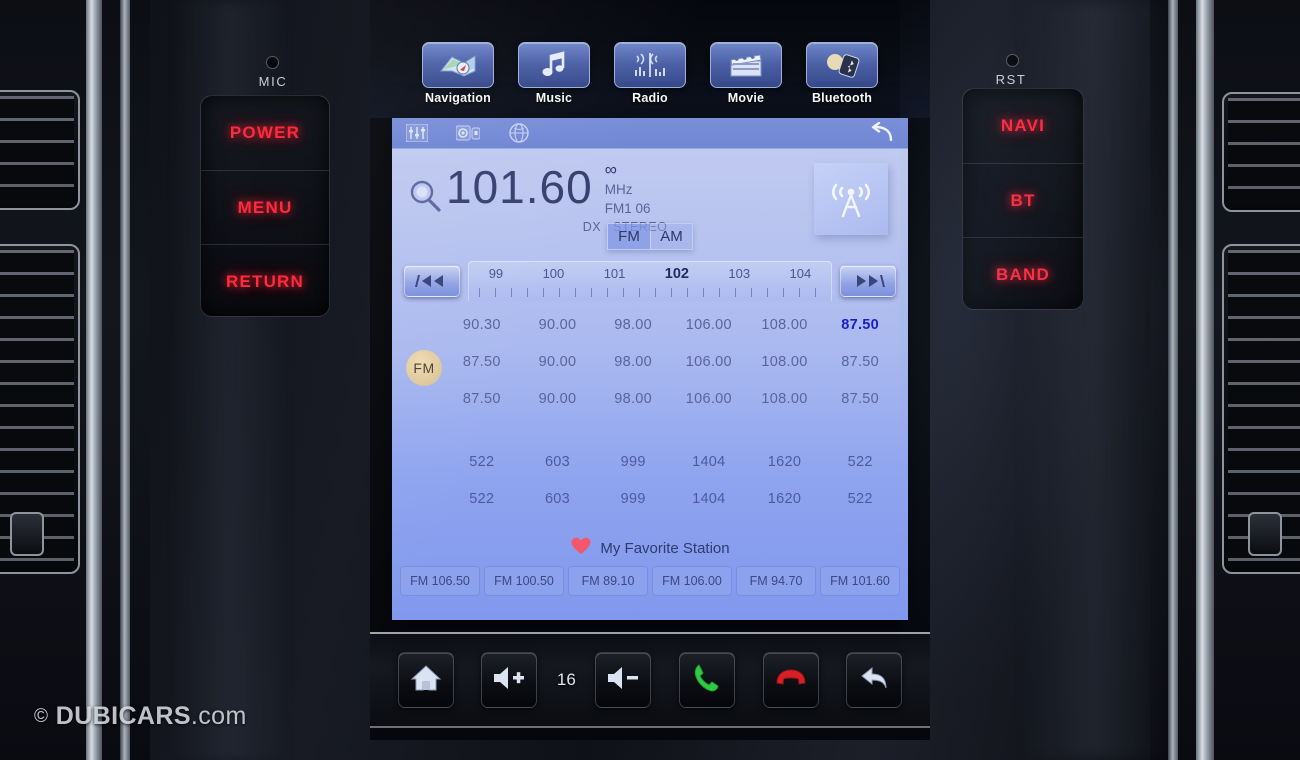  I want to click on favorites-header: My Favorite Station, so click(650, 548).